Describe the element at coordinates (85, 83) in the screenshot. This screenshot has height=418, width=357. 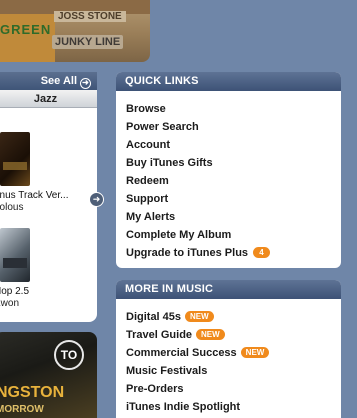
I see `arrow-right-icon: ➜` at that location.